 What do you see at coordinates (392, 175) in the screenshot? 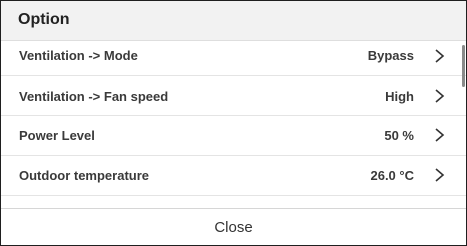
I see `row-value: 26.0 °C` at bounding box center [392, 175].